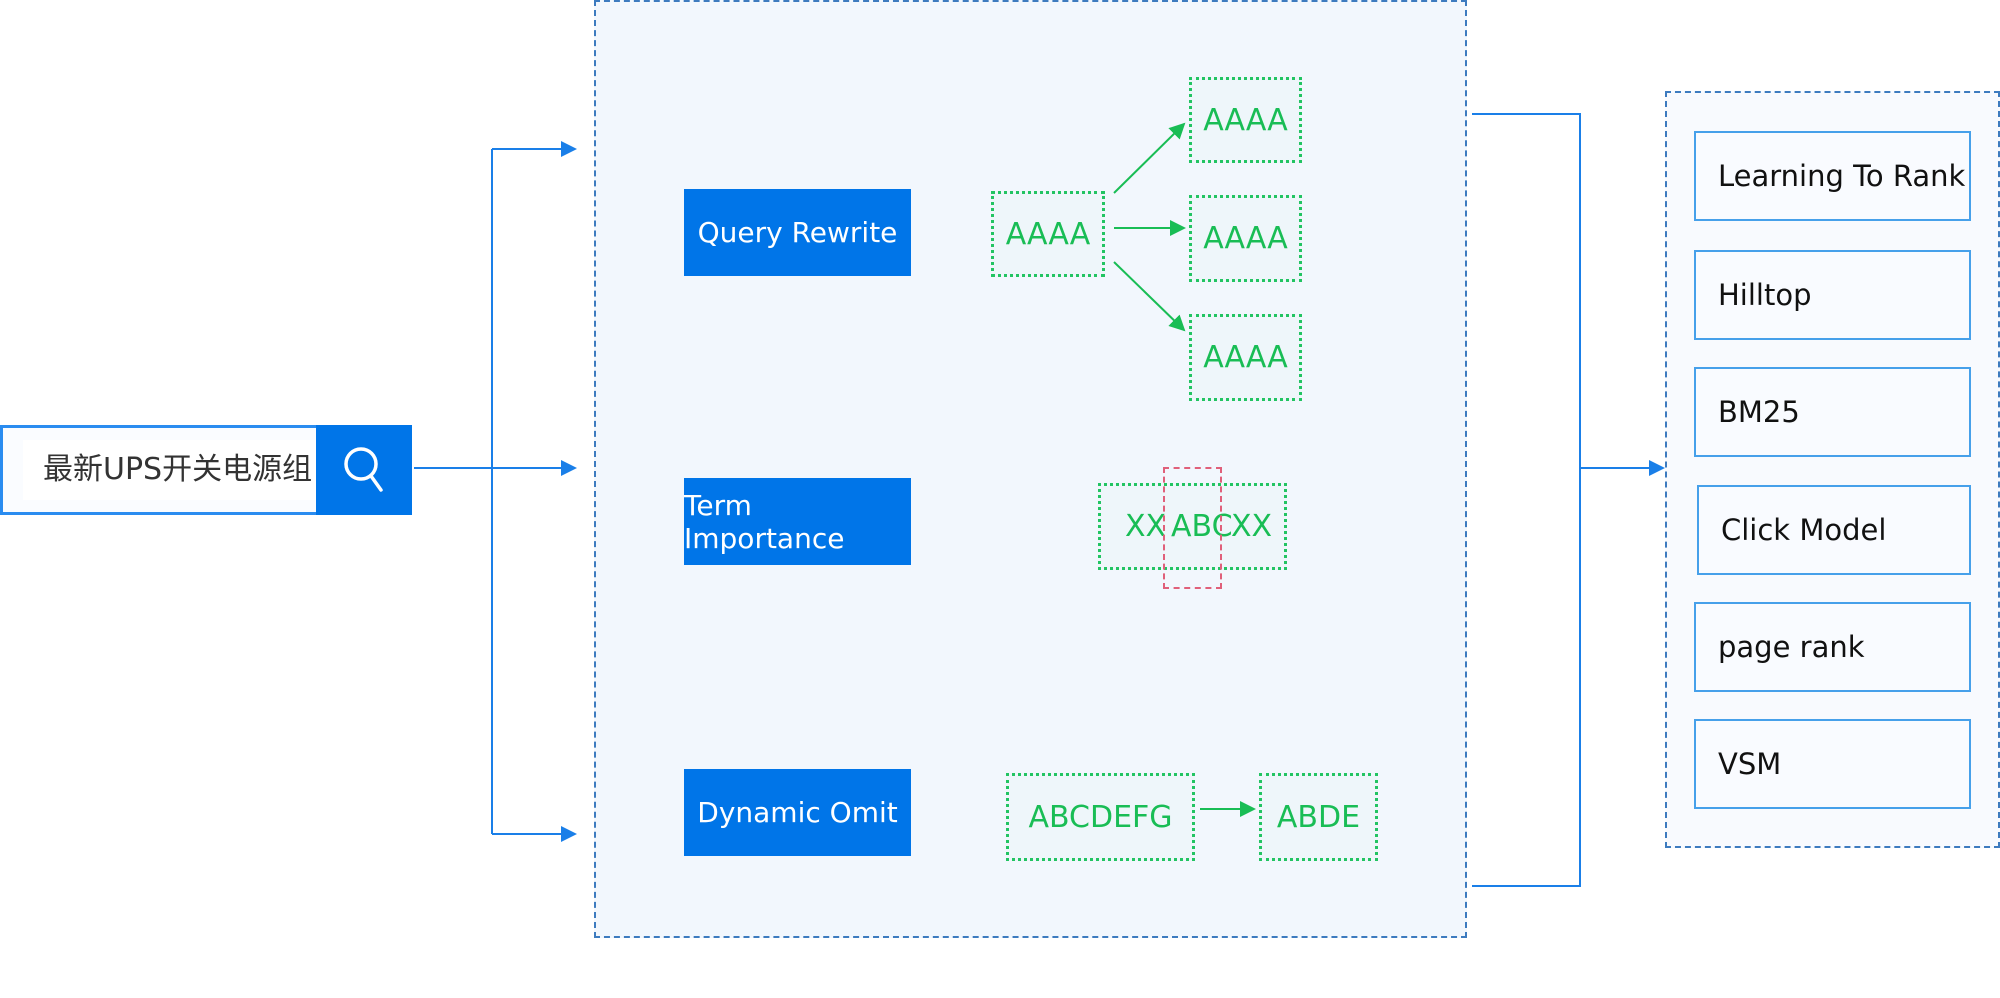  What do you see at coordinates (1252, 526) in the screenshot?
I see `term-right: XX` at bounding box center [1252, 526].